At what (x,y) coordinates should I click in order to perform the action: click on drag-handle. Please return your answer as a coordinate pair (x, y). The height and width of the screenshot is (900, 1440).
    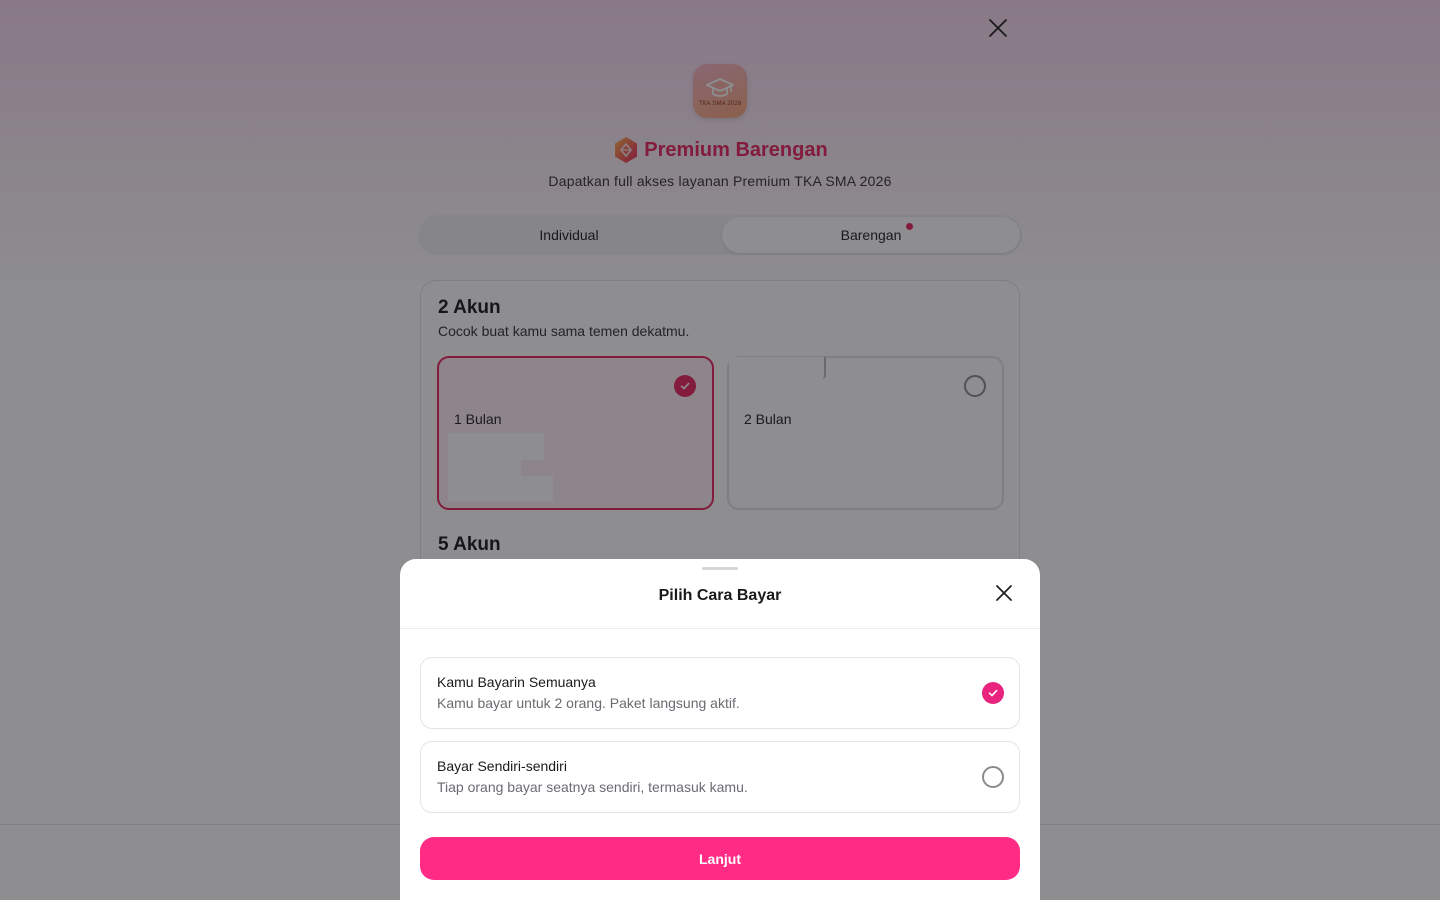
    Looking at the image, I should click on (720, 568).